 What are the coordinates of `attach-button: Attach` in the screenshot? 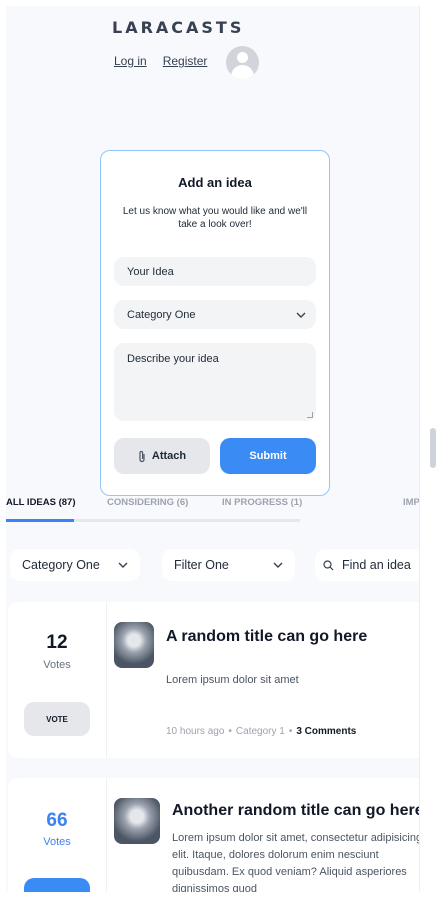 It's located at (162, 456).